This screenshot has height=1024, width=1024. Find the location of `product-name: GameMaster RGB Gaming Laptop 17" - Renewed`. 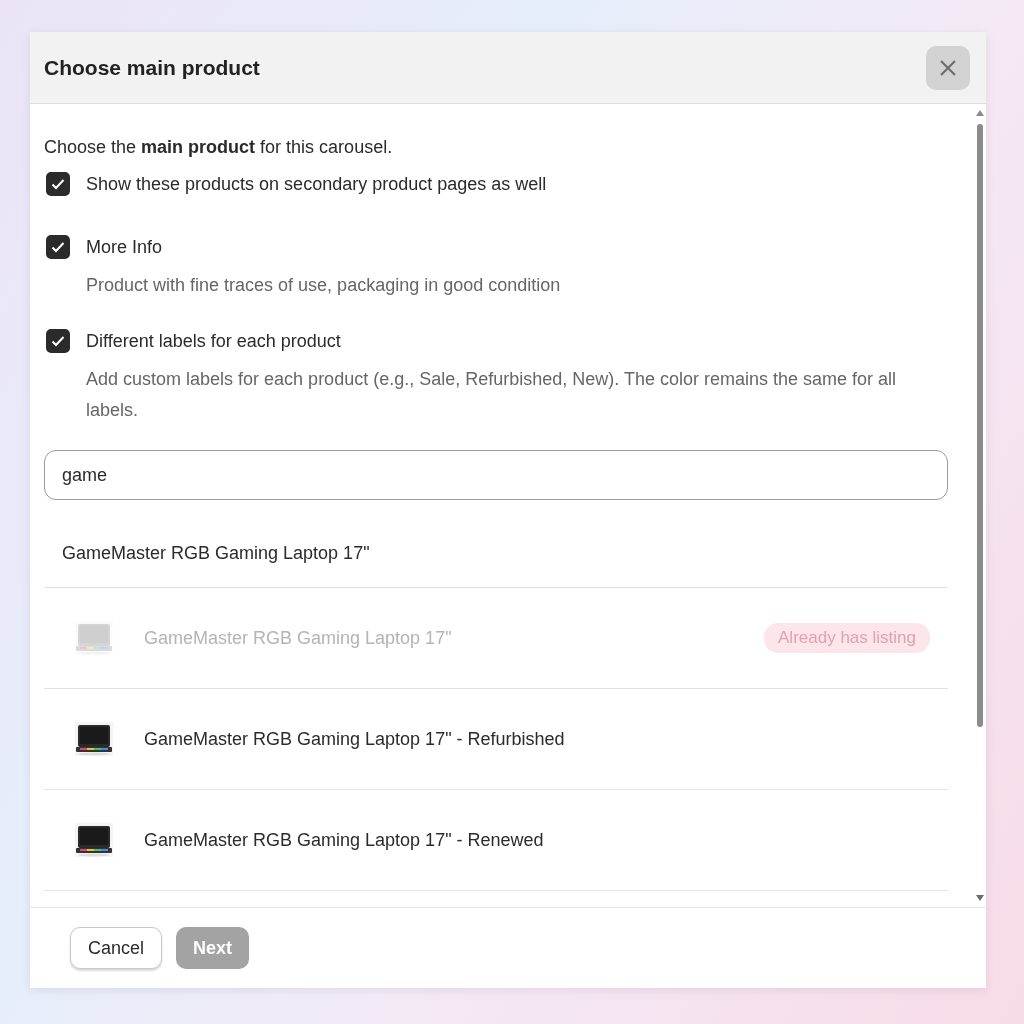

product-name: GameMaster RGB Gaming Laptop 17" - Renewed is located at coordinates (344, 840).